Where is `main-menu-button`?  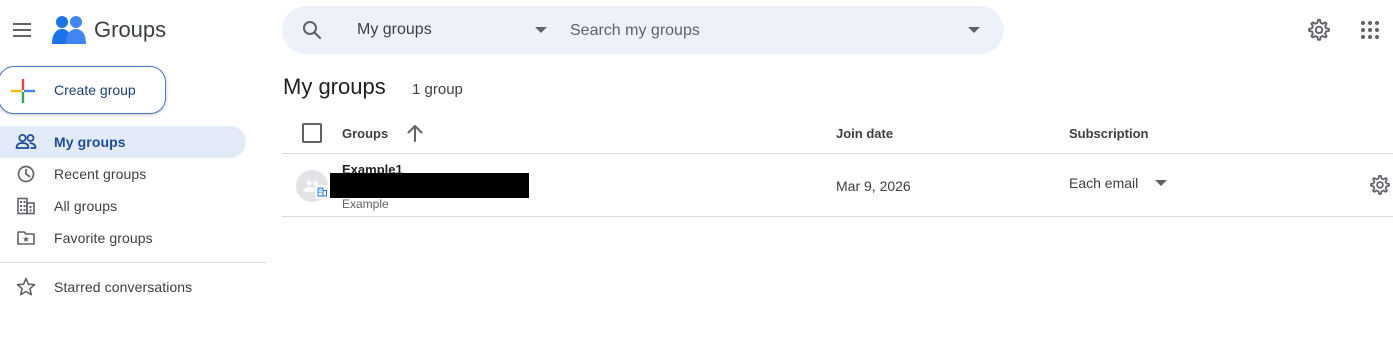 main-menu-button is located at coordinates (22, 30).